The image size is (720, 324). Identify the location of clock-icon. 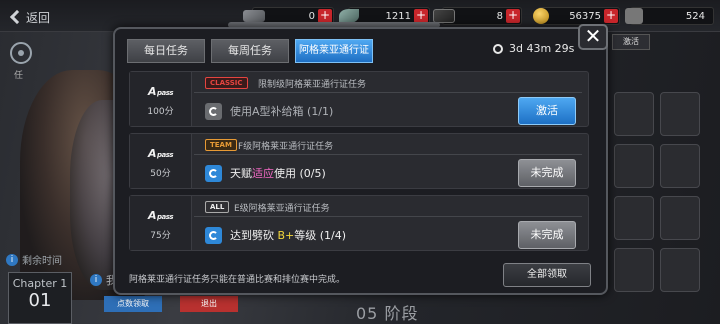
(498, 48).